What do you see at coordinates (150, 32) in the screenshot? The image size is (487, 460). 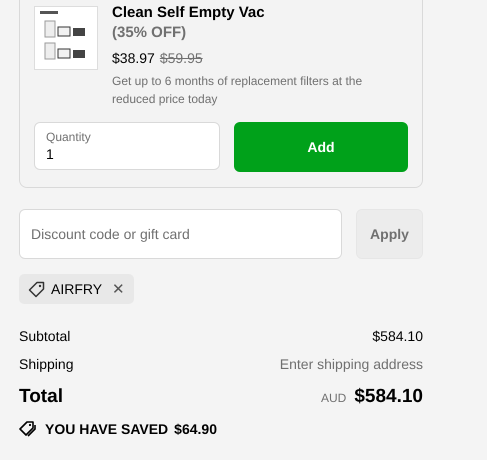 I see `discount-percent: (35% OFF)` at bounding box center [150, 32].